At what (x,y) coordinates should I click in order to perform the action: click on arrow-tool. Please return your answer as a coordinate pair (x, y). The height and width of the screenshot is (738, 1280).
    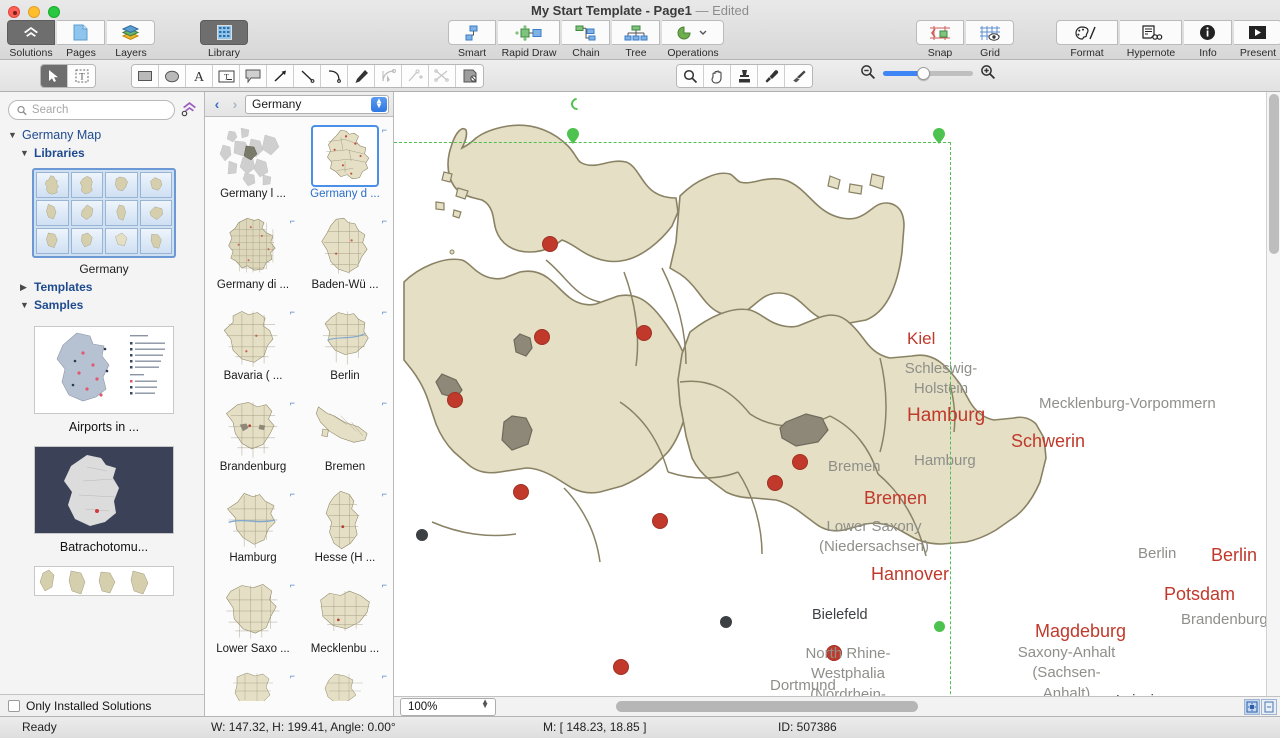
    Looking at the image, I should click on (280, 76).